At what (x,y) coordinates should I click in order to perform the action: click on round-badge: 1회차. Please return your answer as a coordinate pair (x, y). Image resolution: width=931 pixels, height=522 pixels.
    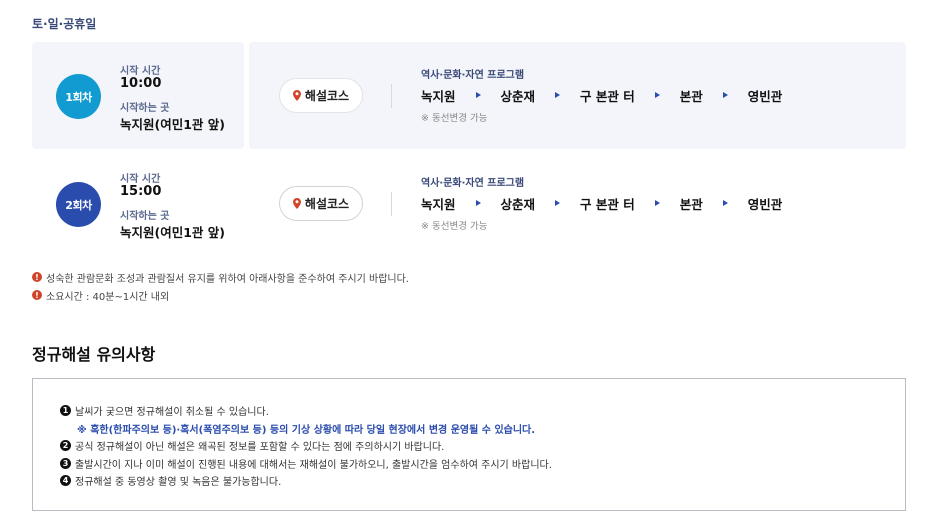
    Looking at the image, I should click on (78, 96).